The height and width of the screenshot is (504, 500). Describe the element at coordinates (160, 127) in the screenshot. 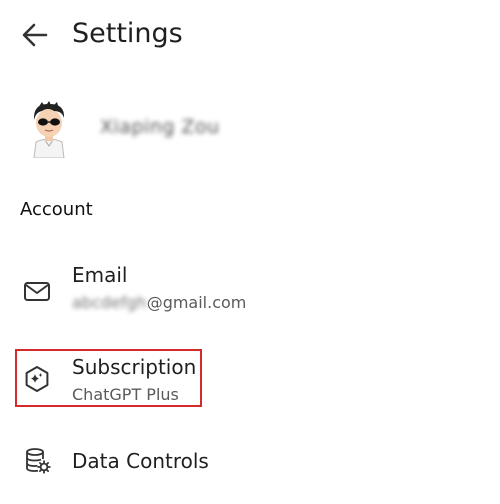

I see `profile-name: Xiaping Zou` at that location.